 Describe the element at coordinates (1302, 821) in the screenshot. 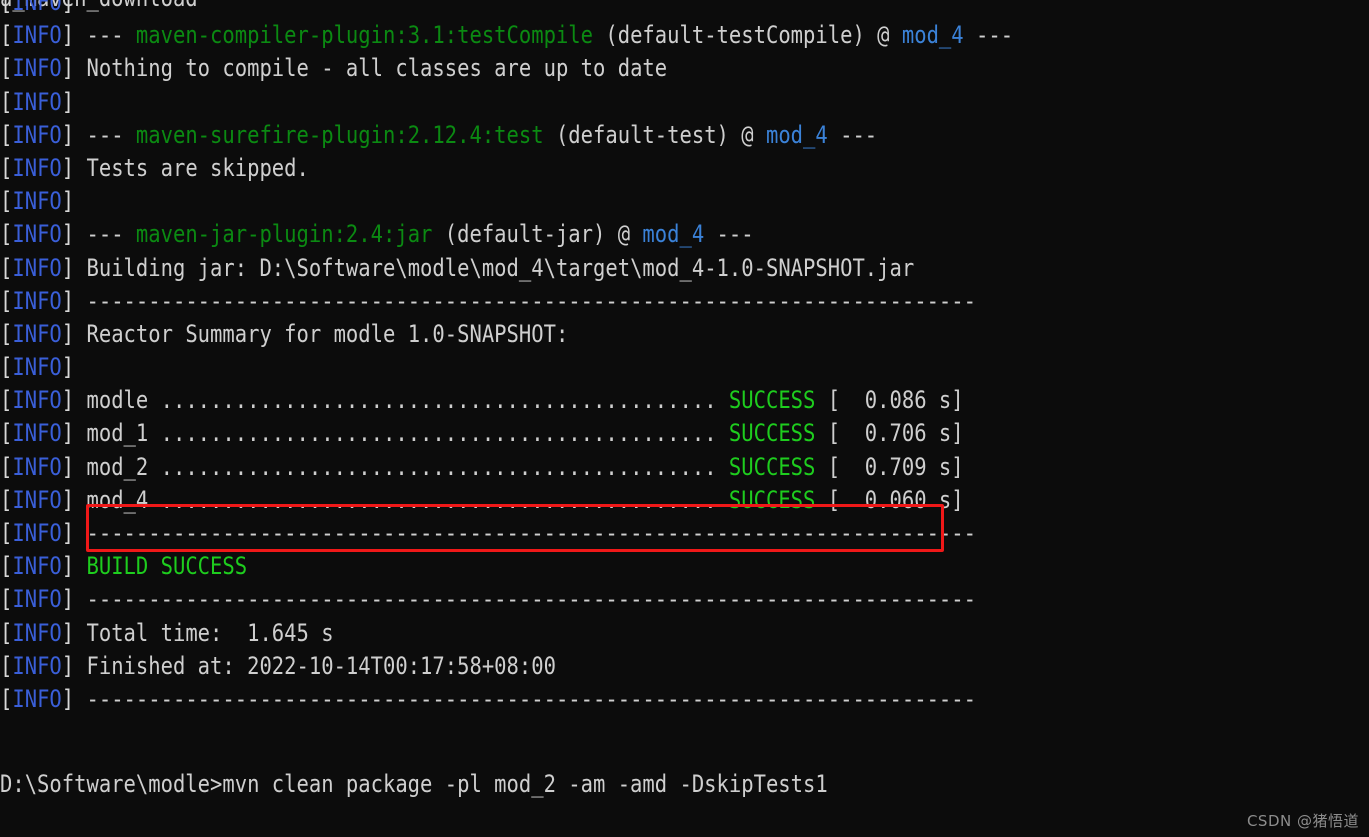

I see `csdn-watermark: CSDN @猪悟道` at that location.